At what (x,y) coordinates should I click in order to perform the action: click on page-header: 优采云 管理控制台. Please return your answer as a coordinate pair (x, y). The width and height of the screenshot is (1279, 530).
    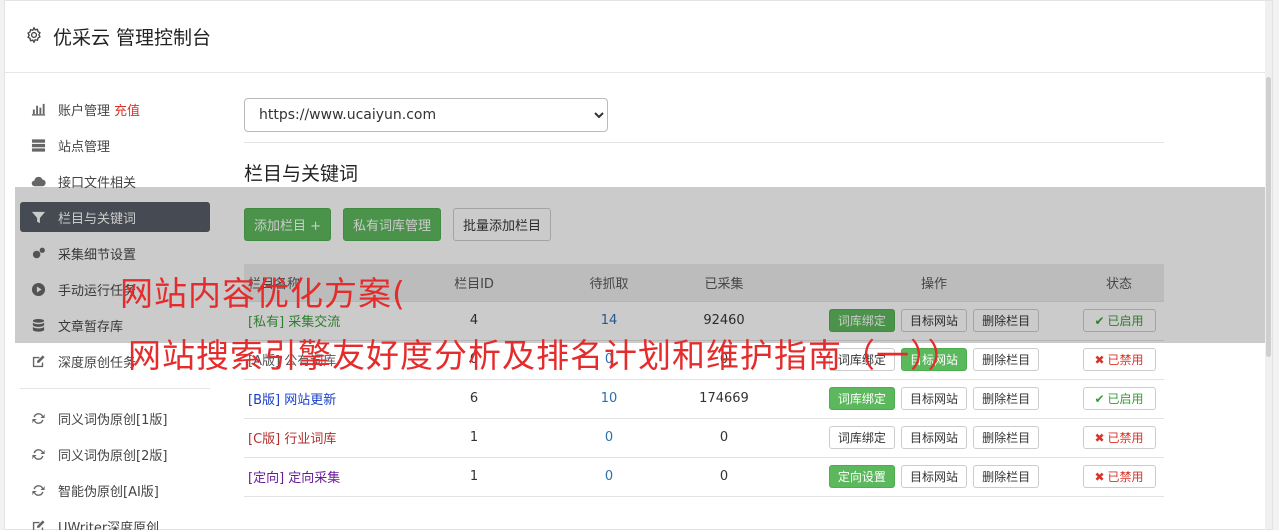
    Looking at the image, I should click on (638, 37).